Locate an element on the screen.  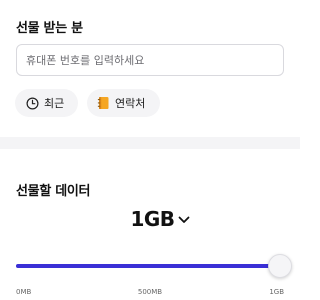
slider-max-label: 1GB is located at coordinates (276, 292).